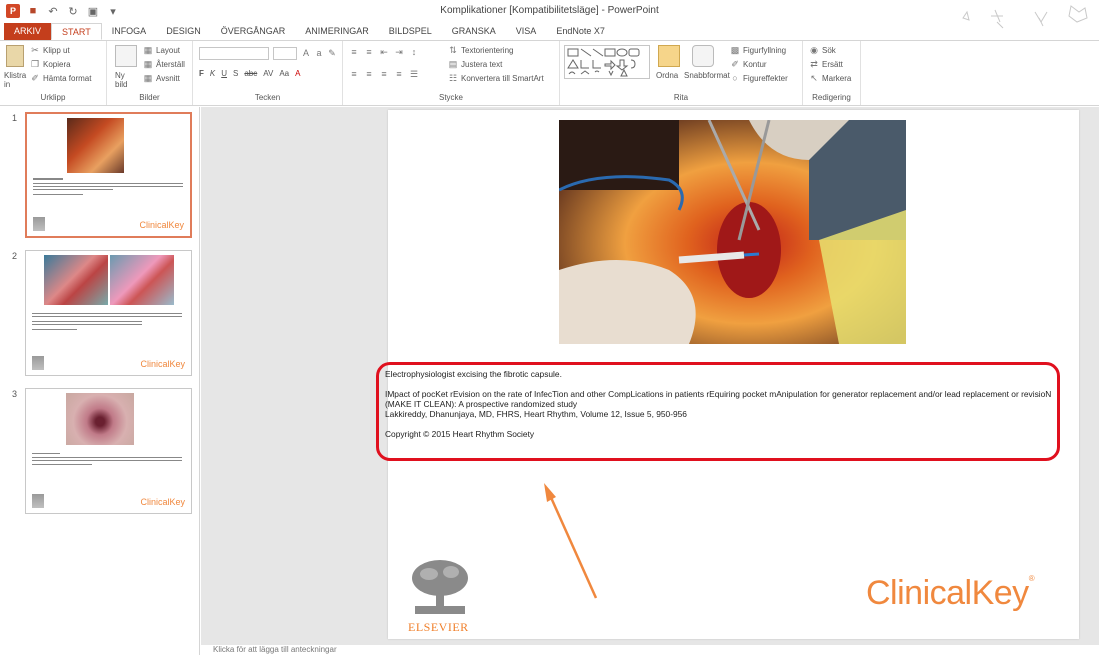 The width and height of the screenshot is (1099, 655). What do you see at coordinates (284, 73) in the screenshot?
I see `change-case-button: Aa` at bounding box center [284, 73].